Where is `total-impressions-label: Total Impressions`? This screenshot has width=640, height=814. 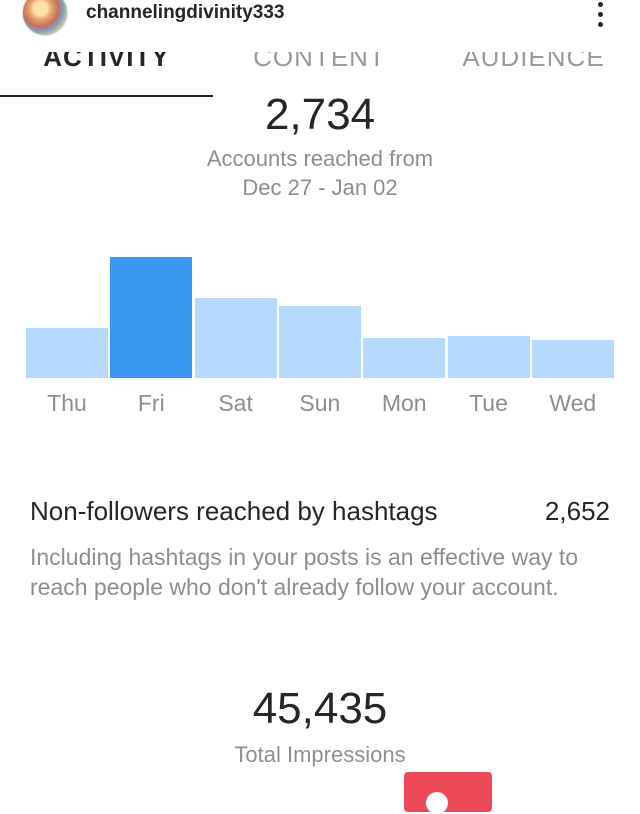 total-impressions-label: Total Impressions is located at coordinates (320, 754).